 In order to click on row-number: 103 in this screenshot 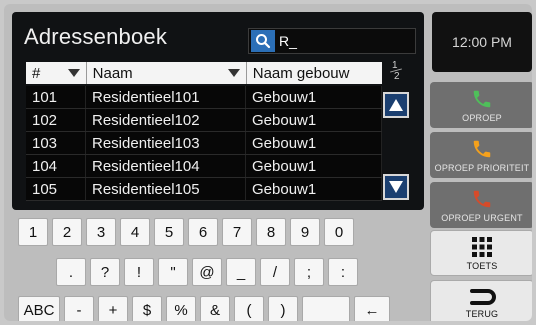, I will do `click(56, 143)`.